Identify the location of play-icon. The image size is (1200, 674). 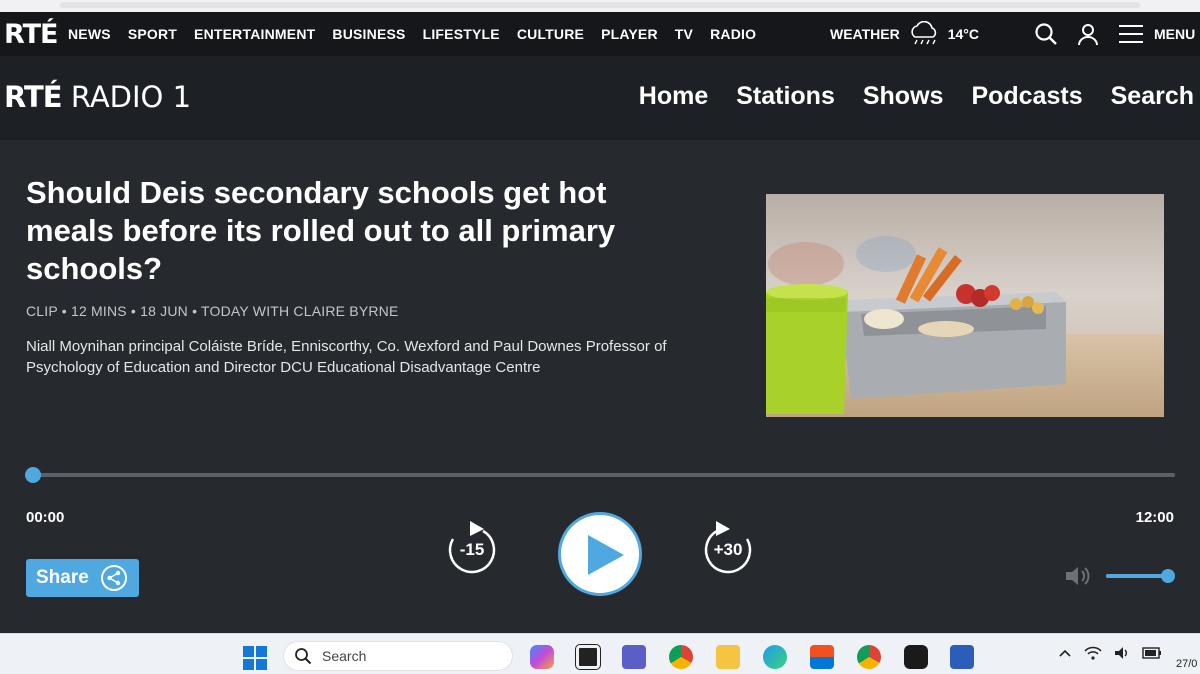
(606, 555).